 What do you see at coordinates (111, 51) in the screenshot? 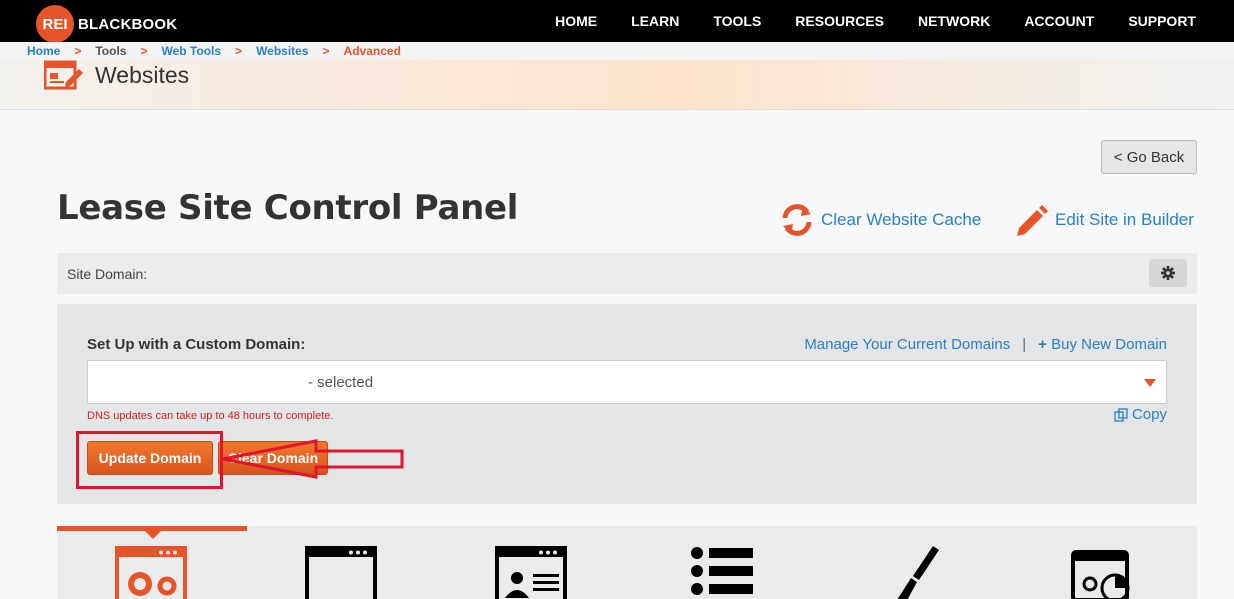
I see `breadcrumb-tools: Tools` at bounding box center [111, 51].